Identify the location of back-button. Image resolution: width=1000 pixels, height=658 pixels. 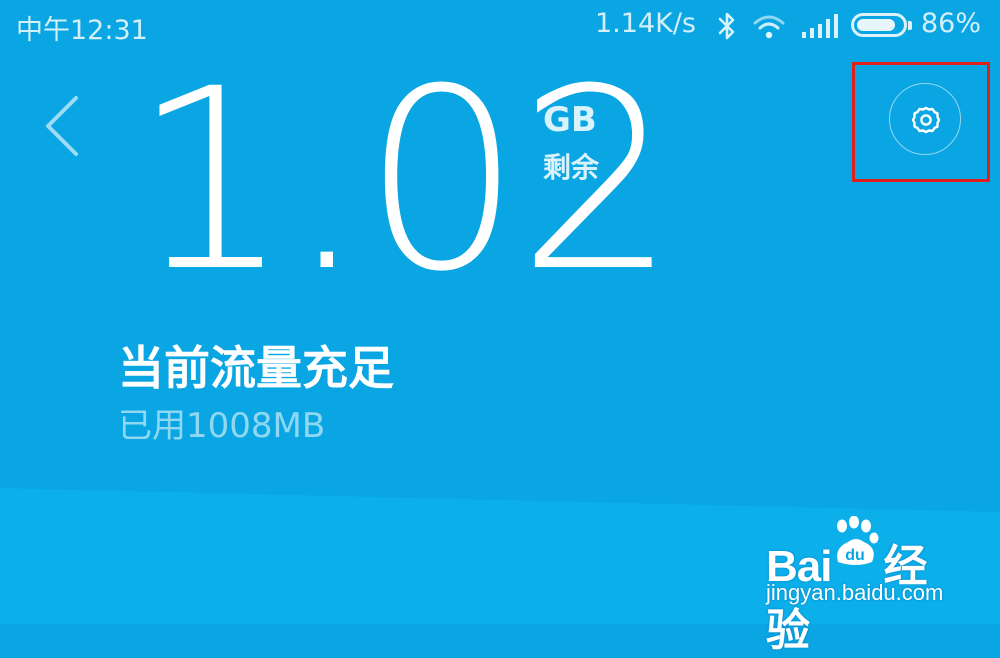
(60, 125).